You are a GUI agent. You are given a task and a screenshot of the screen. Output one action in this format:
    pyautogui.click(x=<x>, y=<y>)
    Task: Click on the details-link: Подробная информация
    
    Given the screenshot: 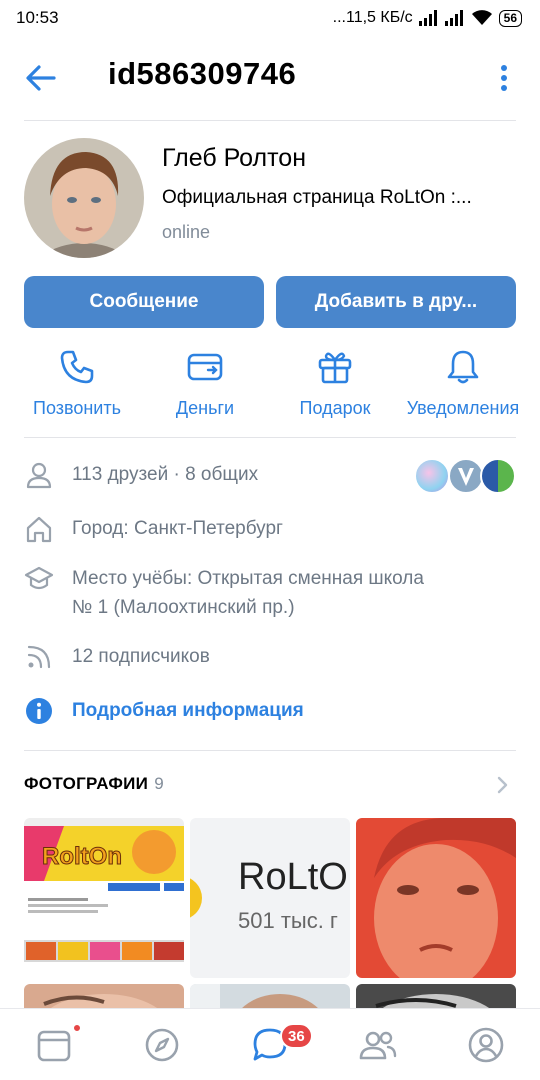 What is the action you would take?
    pyautogui.click(x=188, y=710)
    